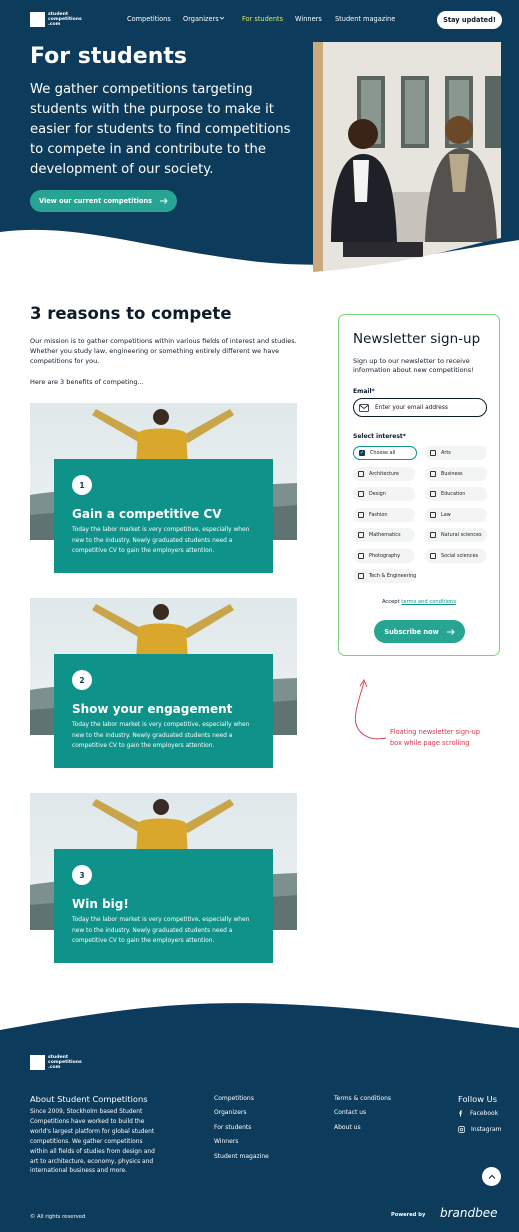  What do you see at coordinates (56, 19) in the screenshot?
I see `site-logo: student competitions .com` at bounding box center [56, 19].